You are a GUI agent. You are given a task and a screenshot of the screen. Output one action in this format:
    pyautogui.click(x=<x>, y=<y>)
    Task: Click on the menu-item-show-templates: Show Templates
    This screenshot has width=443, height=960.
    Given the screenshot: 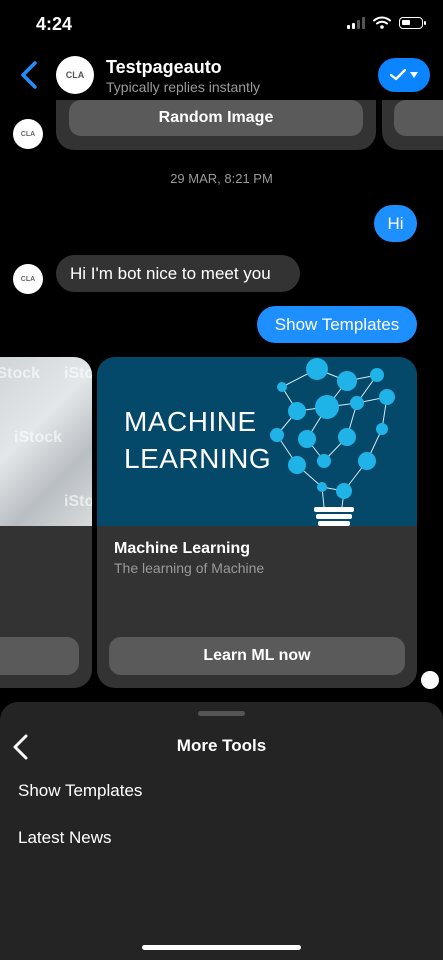 What is the action you would take?
    pyautogui.click(x=80, y=791)
    